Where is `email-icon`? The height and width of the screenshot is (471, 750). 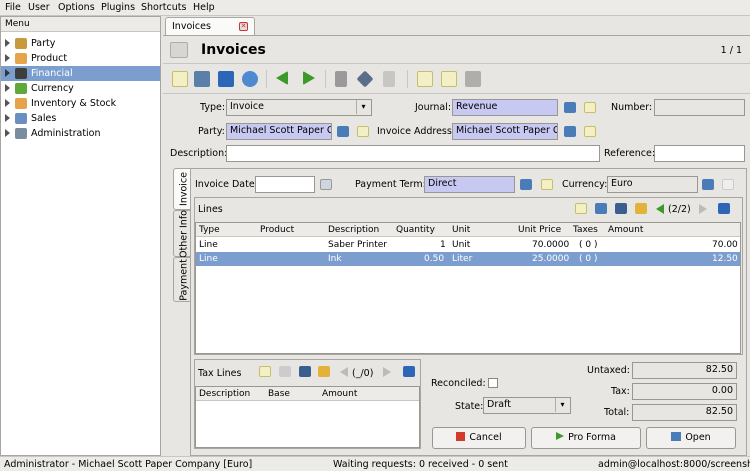
email-icon is located at coordinates (449, 79).